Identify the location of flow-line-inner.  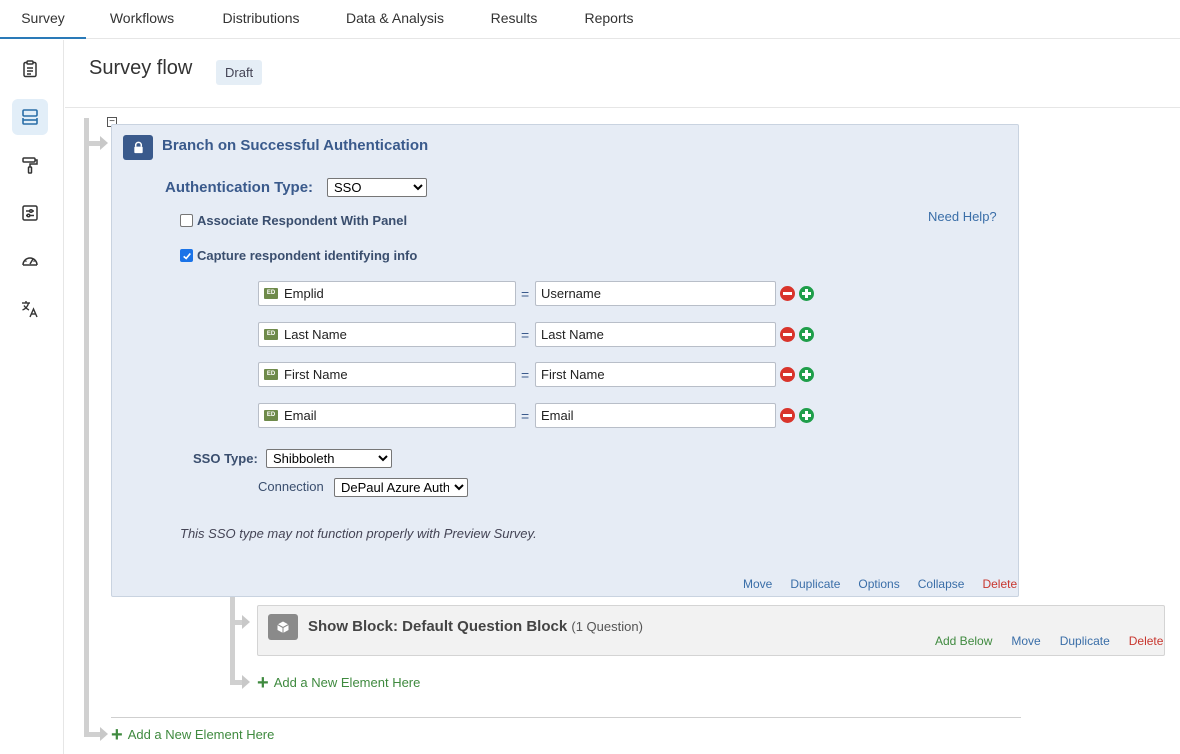
(232, 641).